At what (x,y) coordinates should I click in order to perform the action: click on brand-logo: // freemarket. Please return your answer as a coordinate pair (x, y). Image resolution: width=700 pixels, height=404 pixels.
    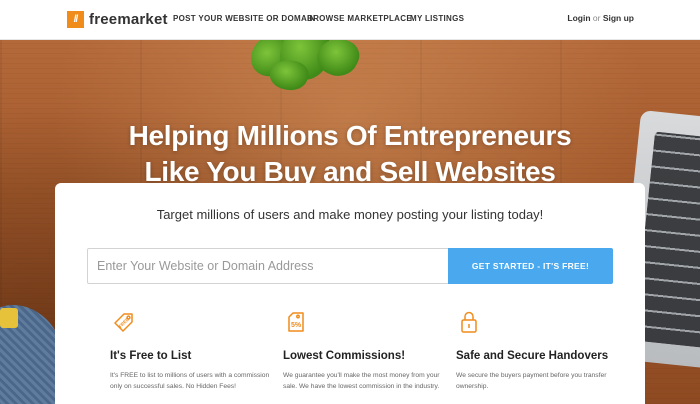
    Looking at the image, I should click on (117, 19).